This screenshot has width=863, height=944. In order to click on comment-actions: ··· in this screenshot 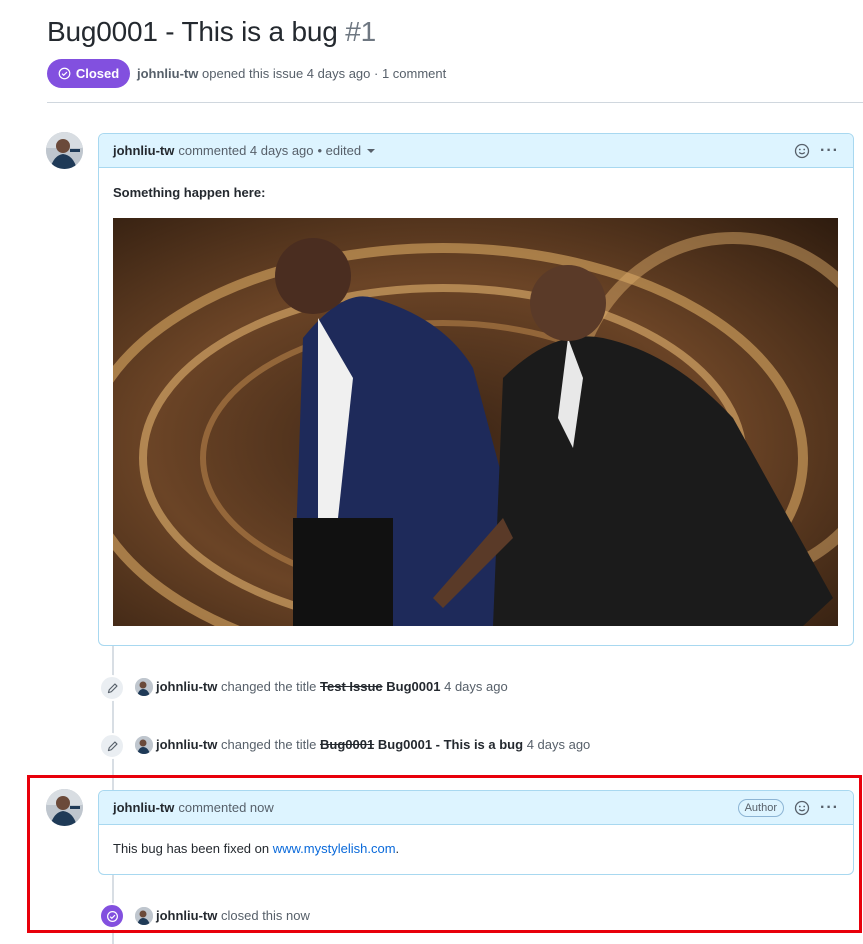, I will do `click(816, 151)`.